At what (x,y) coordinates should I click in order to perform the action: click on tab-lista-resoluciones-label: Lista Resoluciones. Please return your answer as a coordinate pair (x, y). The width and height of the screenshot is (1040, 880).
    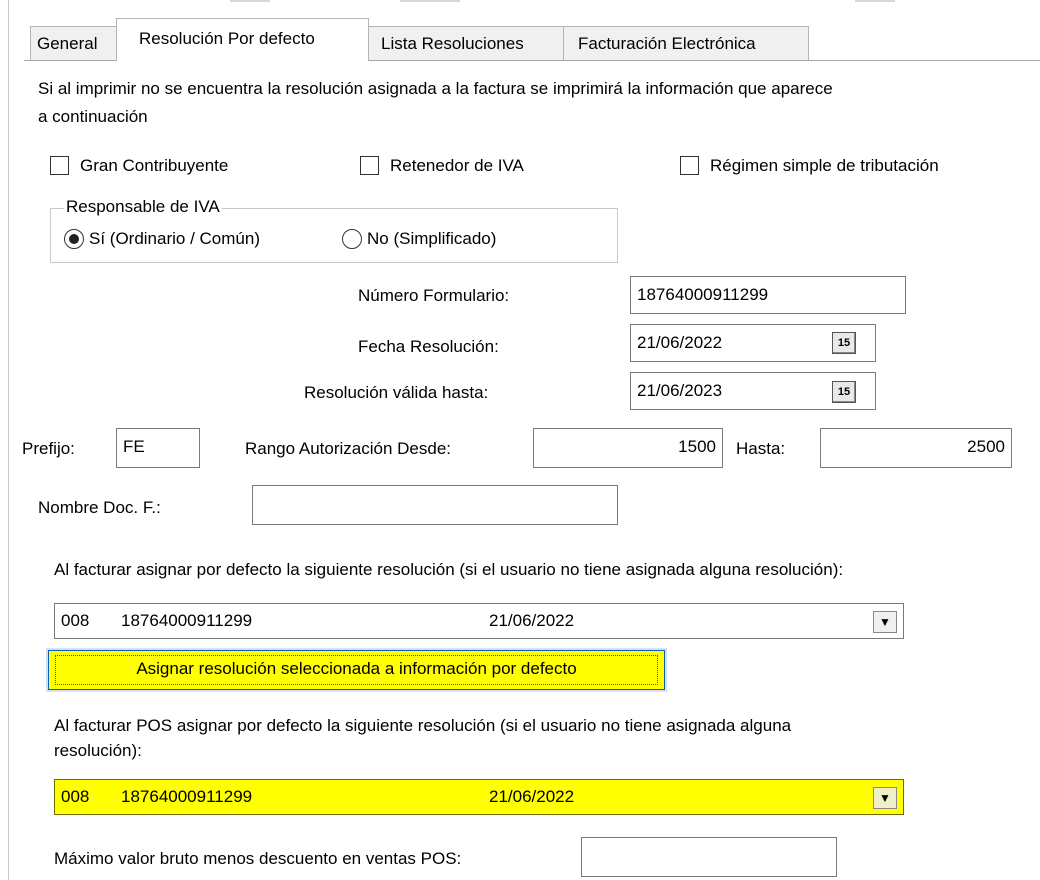
    Looking at the image, I should click on (452, 43).